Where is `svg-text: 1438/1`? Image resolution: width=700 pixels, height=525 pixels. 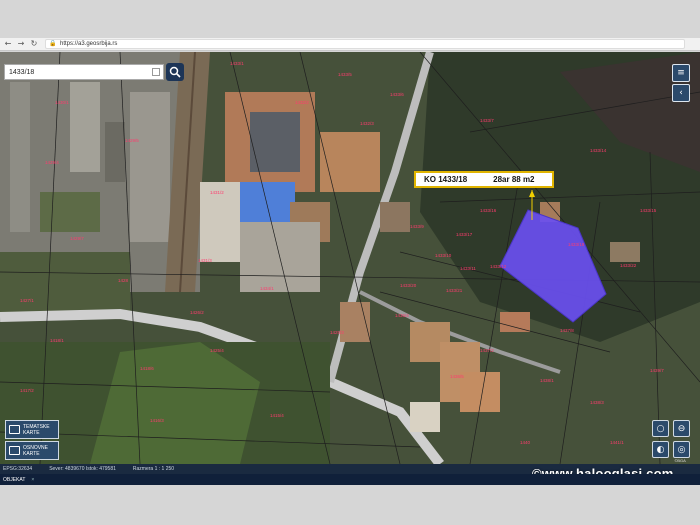
svg-text: 1438/1 is located at coordinates (547, 380).